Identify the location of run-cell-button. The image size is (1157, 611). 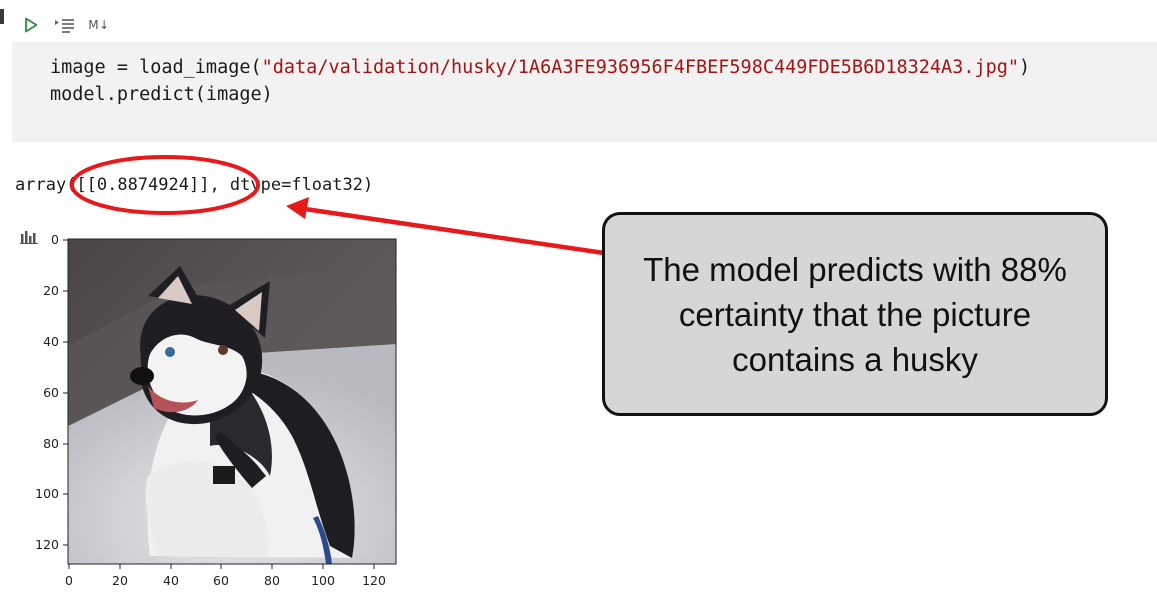
(31, 25).